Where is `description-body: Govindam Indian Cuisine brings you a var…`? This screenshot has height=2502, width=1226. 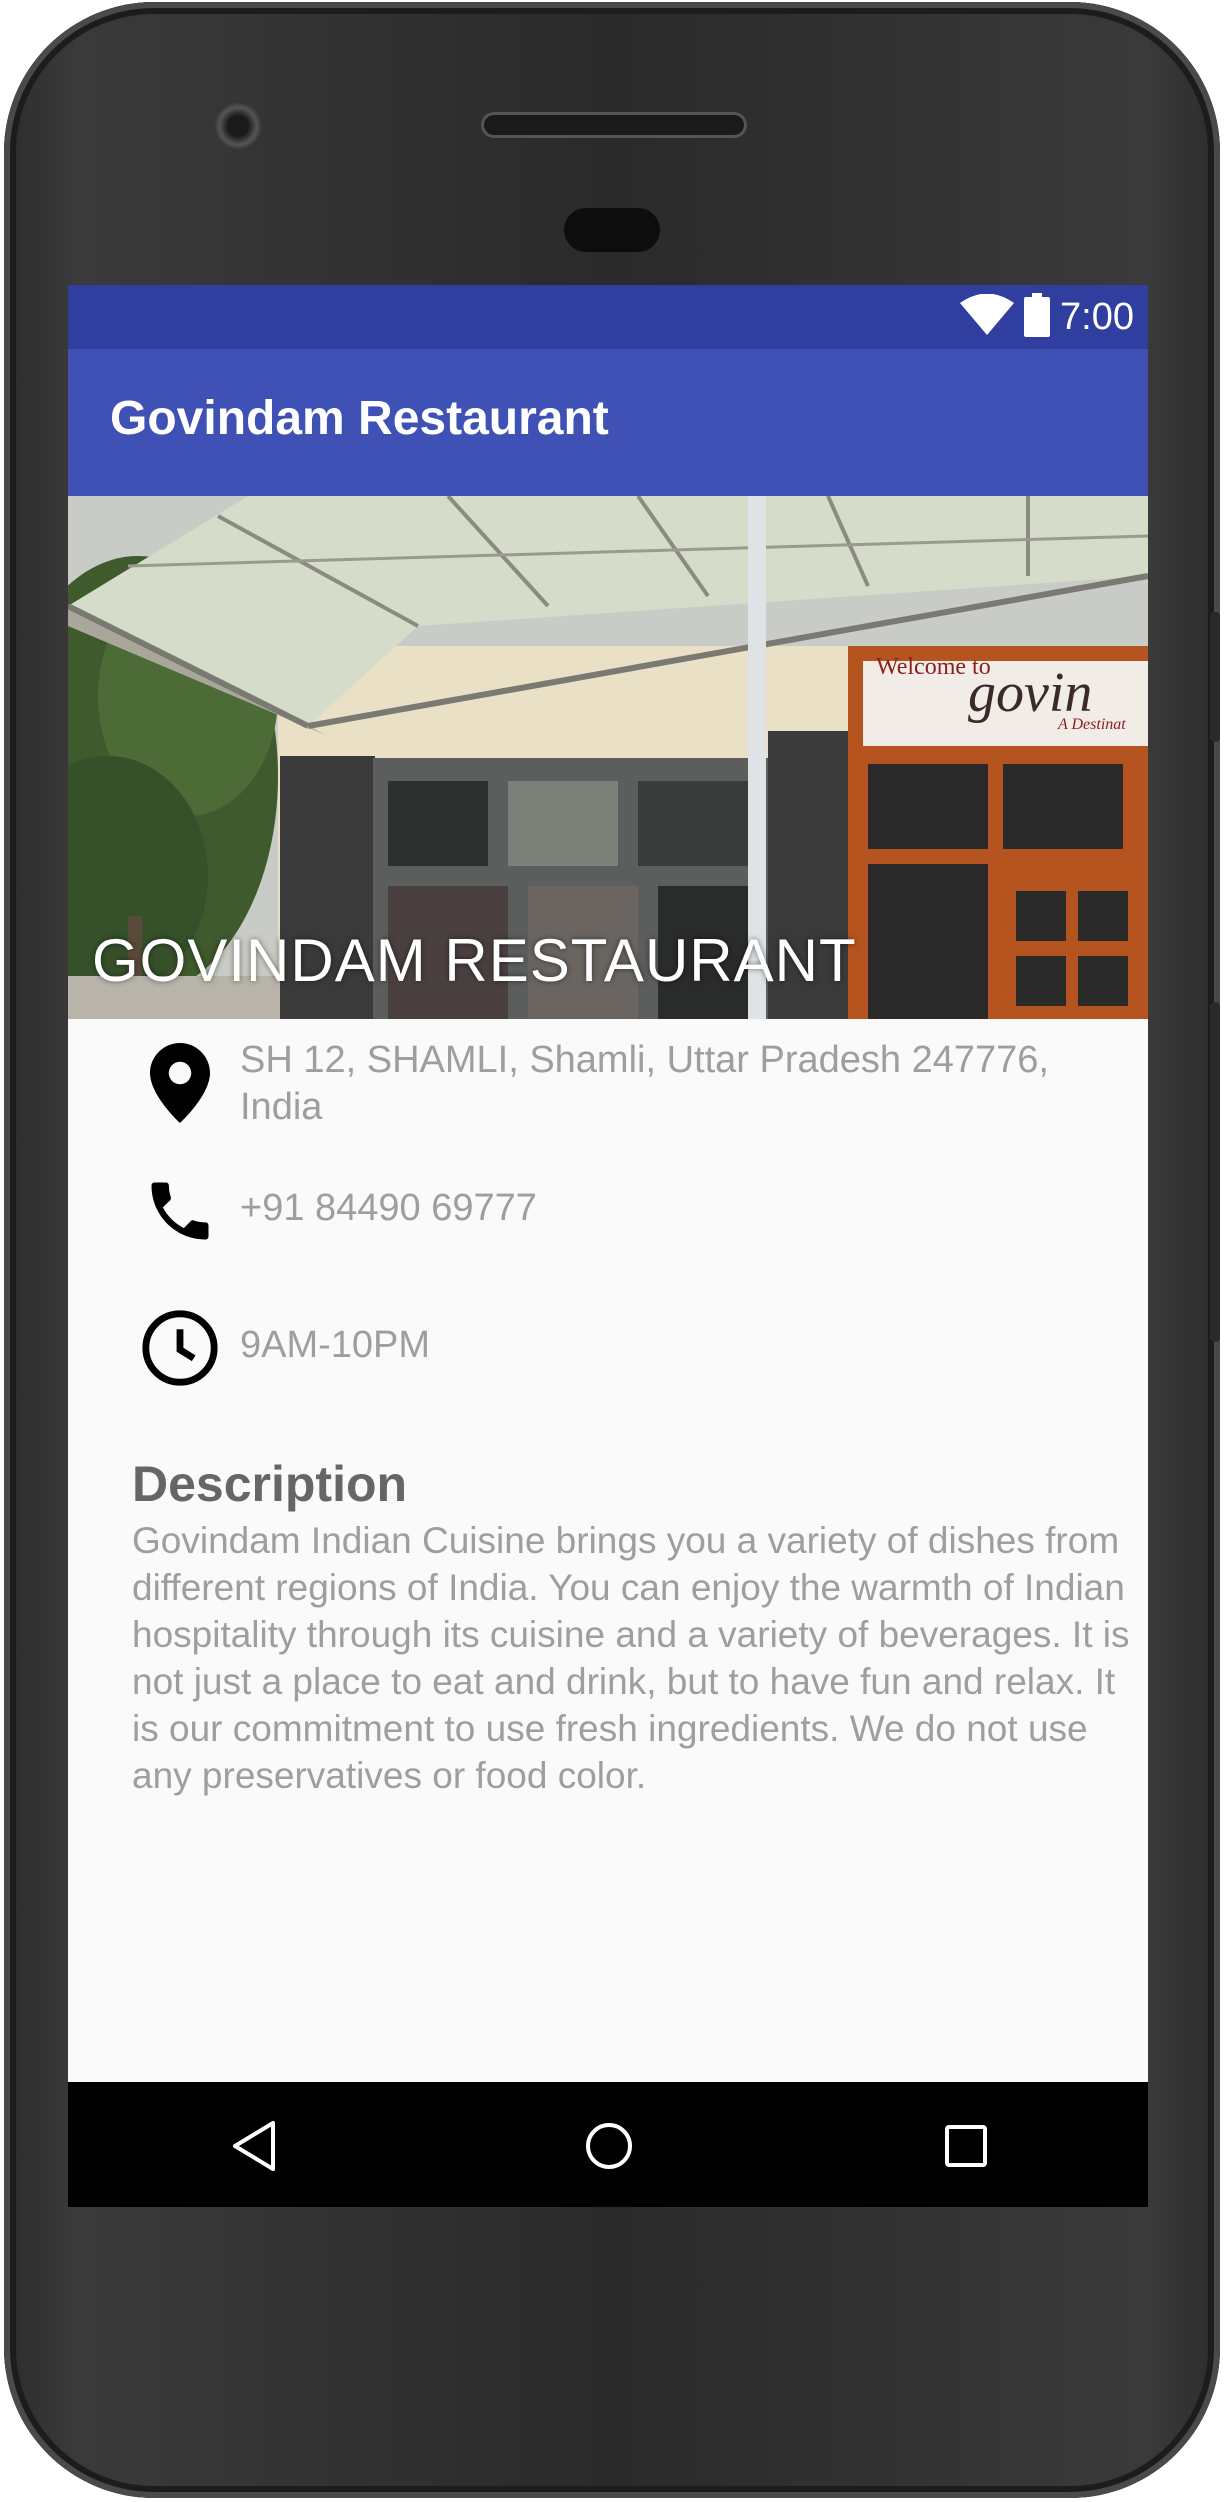
description-body: Govindam Indian Cuisine brings you a var… is located at coordinates (631, 1658).